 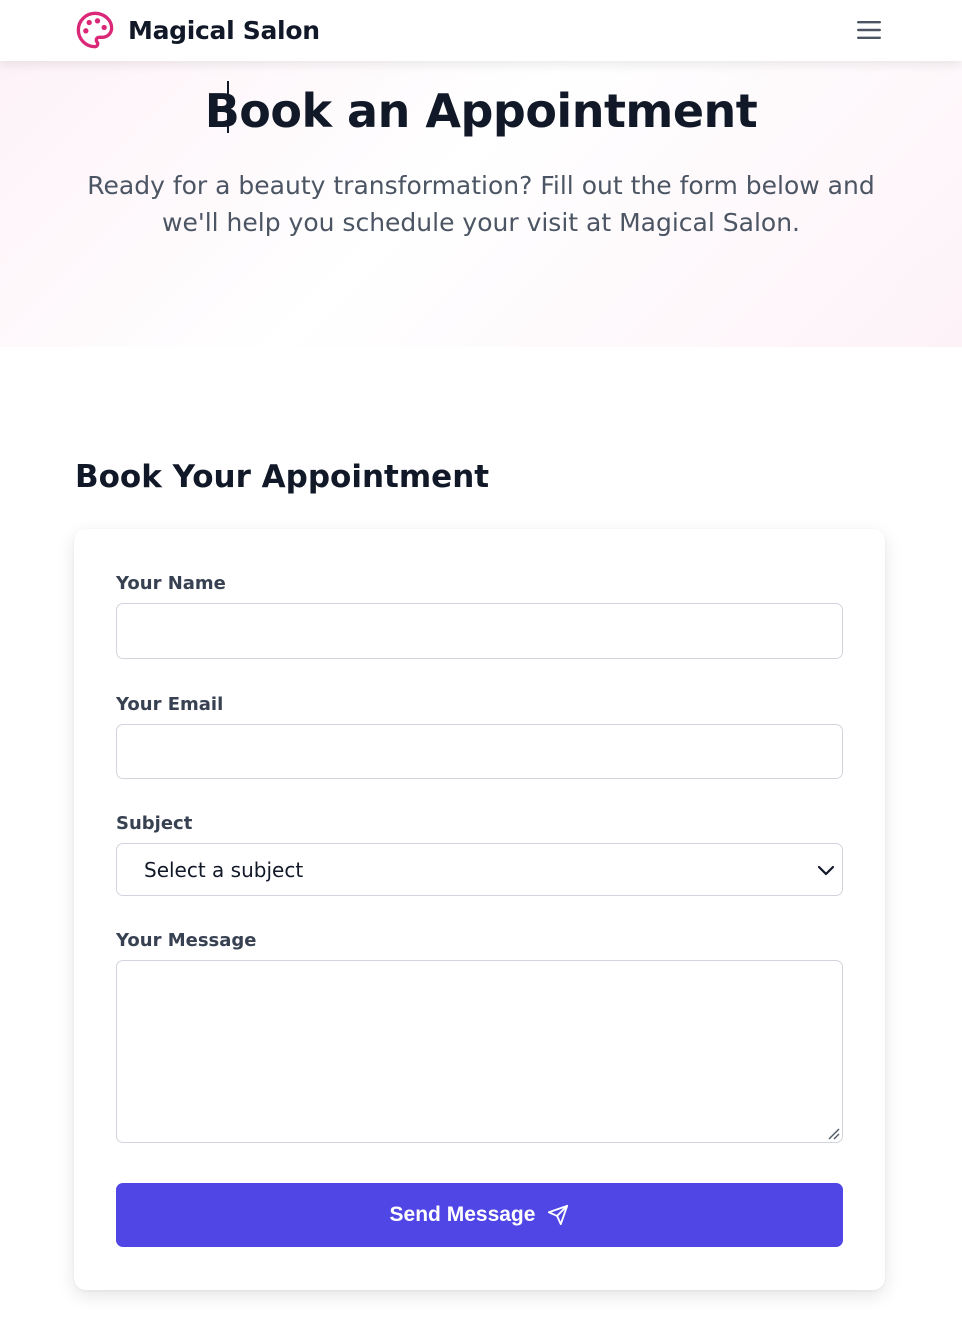 I want to click on hamburger-menu-icon, so click(x=869, y=30).